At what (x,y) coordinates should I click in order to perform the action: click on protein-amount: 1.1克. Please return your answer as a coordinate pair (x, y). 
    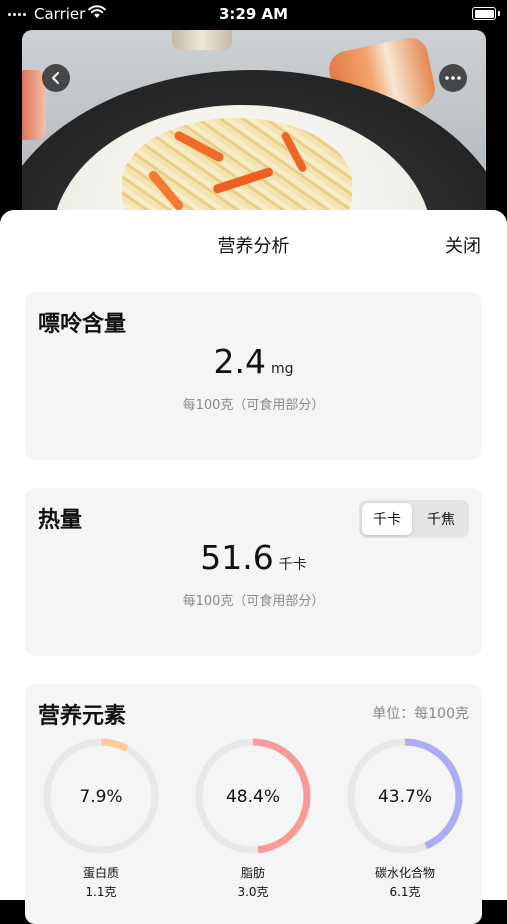
    Looking at the image, I should click on (101, 892).